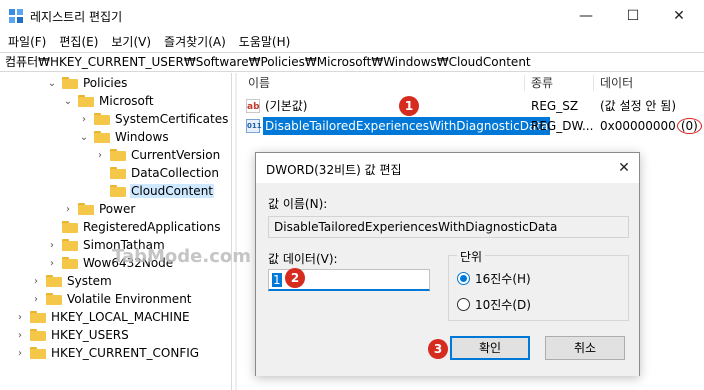  What do you see at coordinates (352, 16) in the screenshot?
I see `title-bar: 레지스트리 편집기 — ☐ ✕` at bounding box center [352, 16].